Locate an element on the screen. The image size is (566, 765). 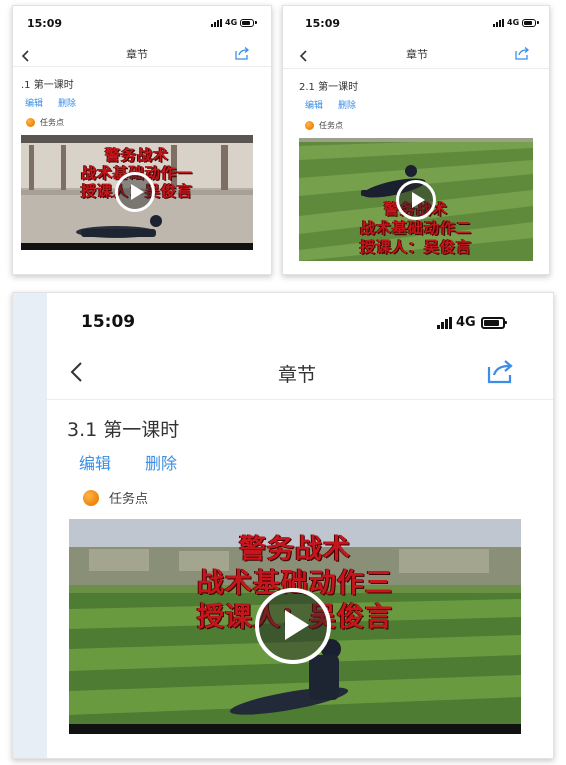
side-strip is located at coordinates (30, 525).